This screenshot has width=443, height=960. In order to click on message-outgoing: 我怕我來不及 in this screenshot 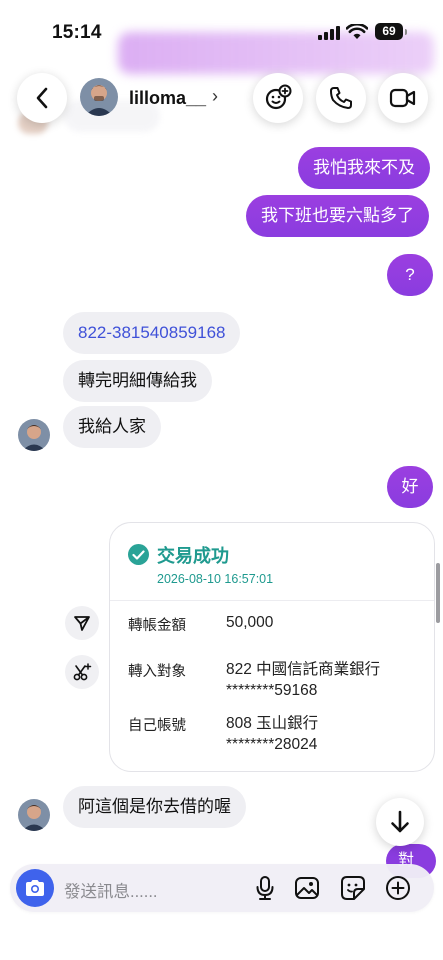, I will do `click(364, 168)`.